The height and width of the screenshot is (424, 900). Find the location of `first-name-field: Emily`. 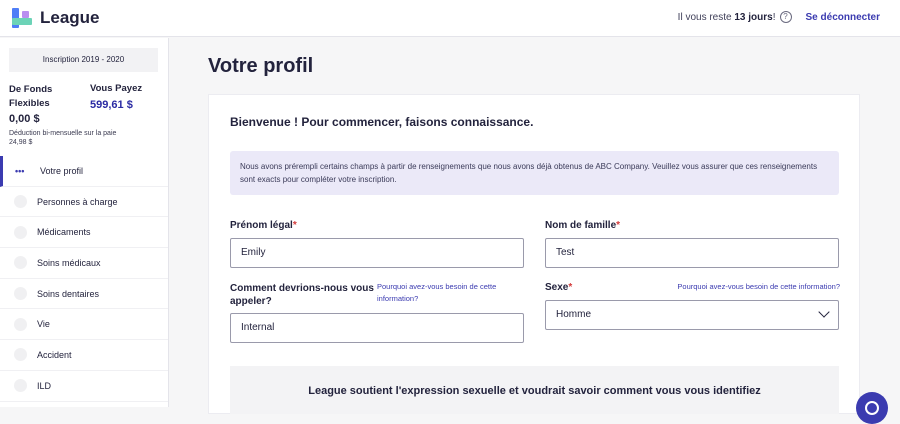

first-name-field: Emily is located at coordinates (377, 253).